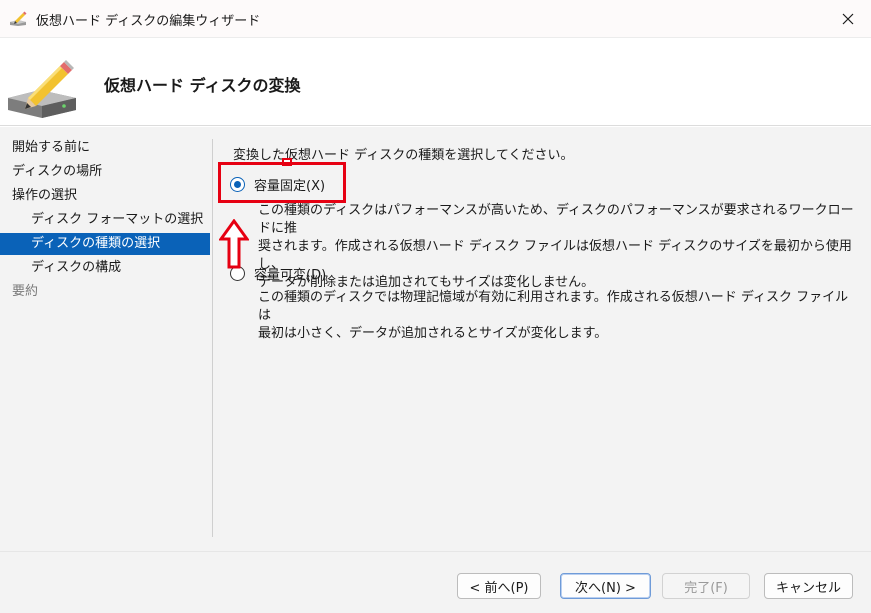 Image resolution: width=871 pixels, height=613 pixels. Describe the element at coordinates (105, 220) in the screenshot. I see `nav-item-disk-format: ディスク フォーマットの選択` at that location.